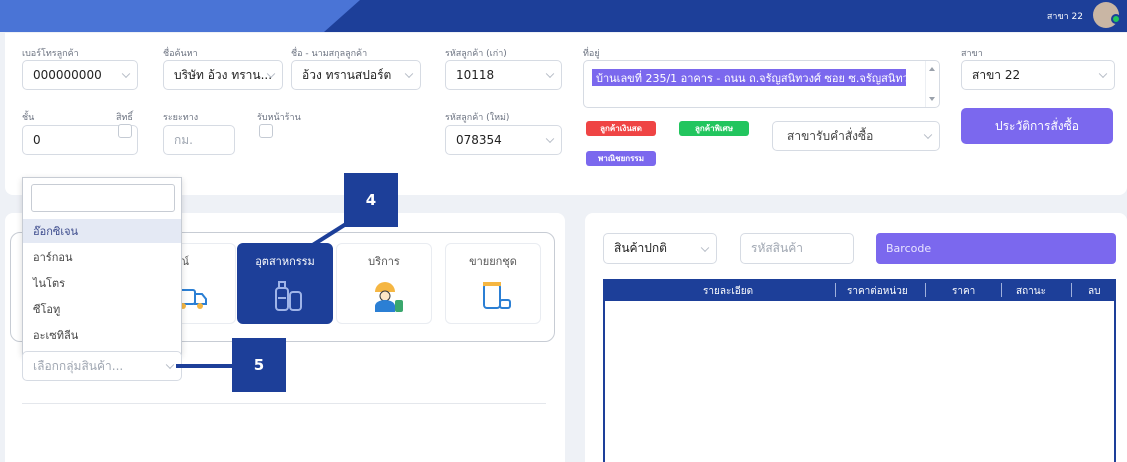  What do you see at coordinates (1116, 19) in the screenshot?
I see `online-status-dot` at bounding box center [1116, 19].